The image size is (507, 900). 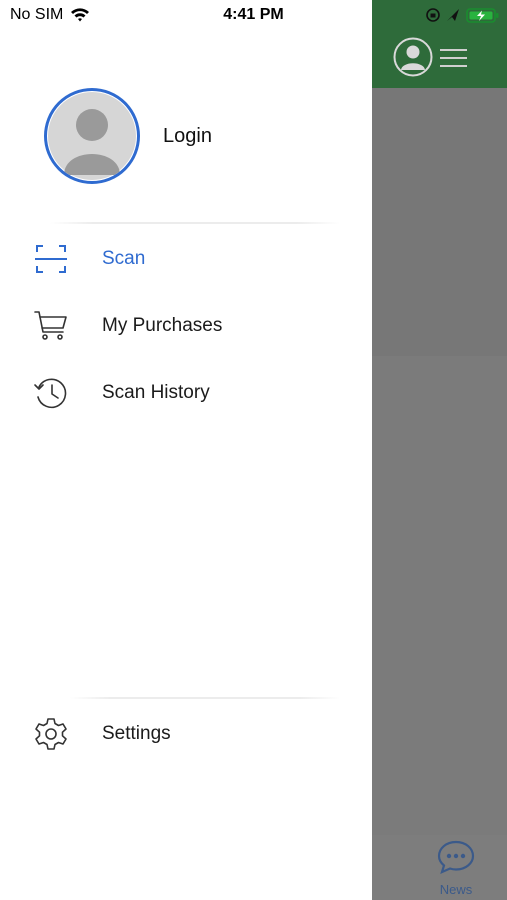 I want to click on menu-item-settings-label: Settings, so click(x=136, y=733).